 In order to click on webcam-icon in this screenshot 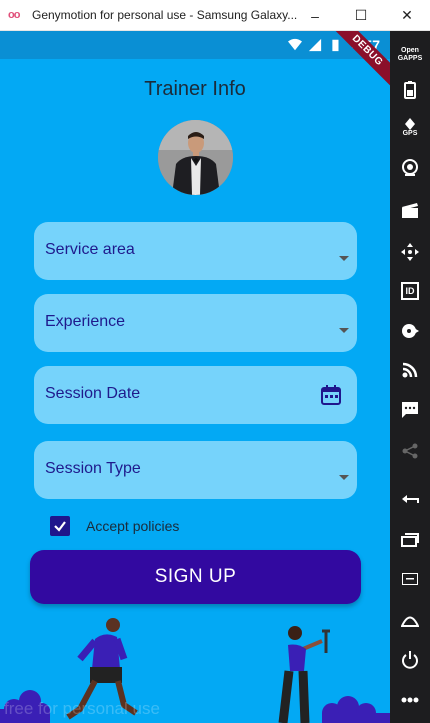, I will do `click(410, 167)`.